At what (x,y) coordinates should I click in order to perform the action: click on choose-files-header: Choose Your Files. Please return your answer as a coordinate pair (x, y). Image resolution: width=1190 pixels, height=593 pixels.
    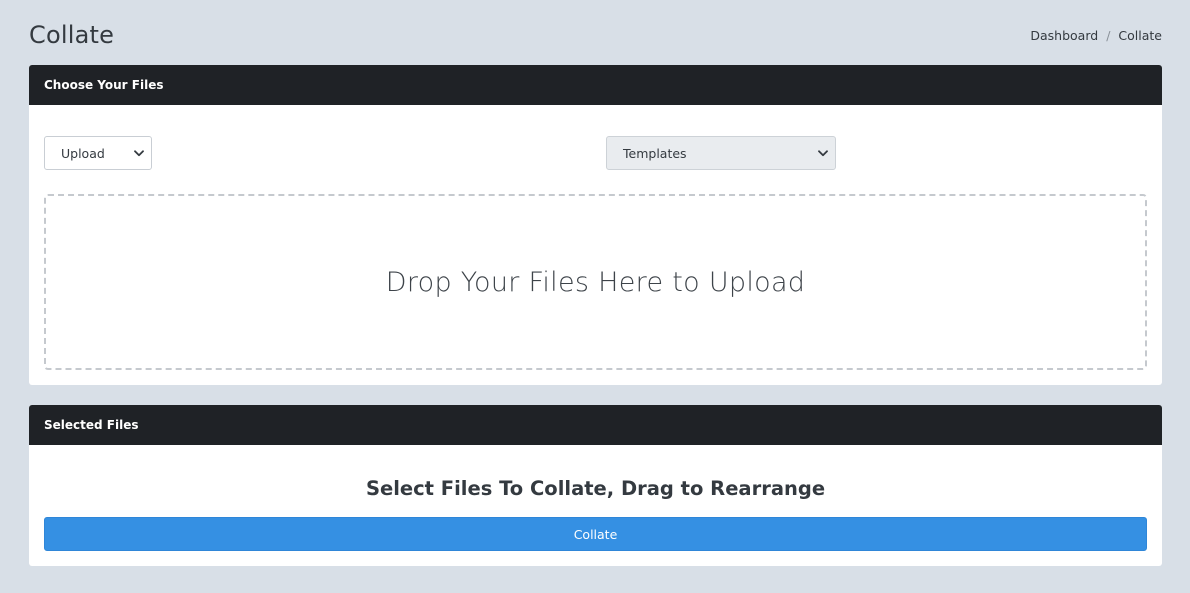
    Looking at the image, I should click on (595, 85).